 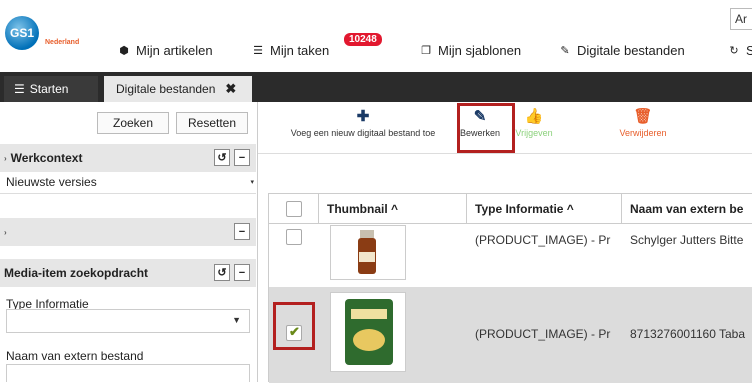 I want to click on edit-button-highlight, so click(x=486, y=128).